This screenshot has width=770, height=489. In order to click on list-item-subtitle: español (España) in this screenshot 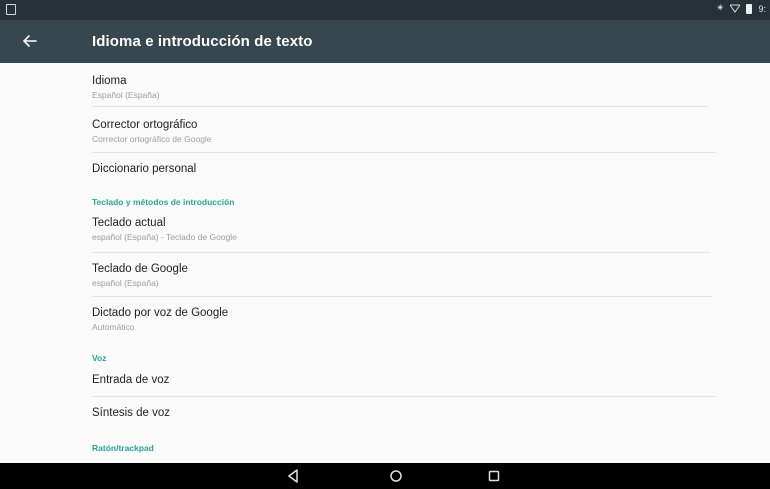, I will do `click(125, 283)`.